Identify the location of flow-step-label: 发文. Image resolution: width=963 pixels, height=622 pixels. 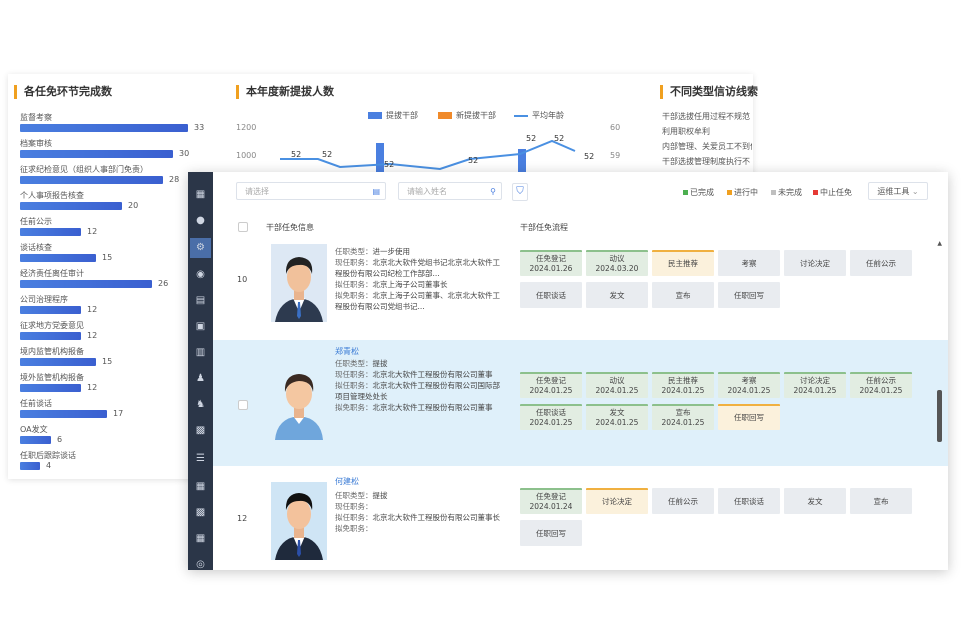
(815, 501).